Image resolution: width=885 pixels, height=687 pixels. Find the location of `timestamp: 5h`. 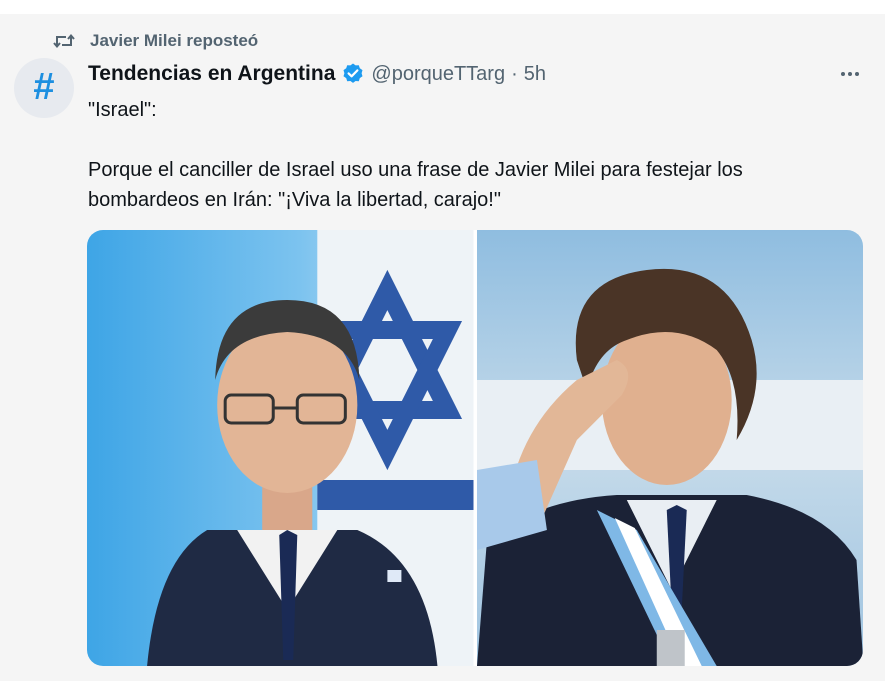

timestamp: 5h is located at coordinates (535, 74).